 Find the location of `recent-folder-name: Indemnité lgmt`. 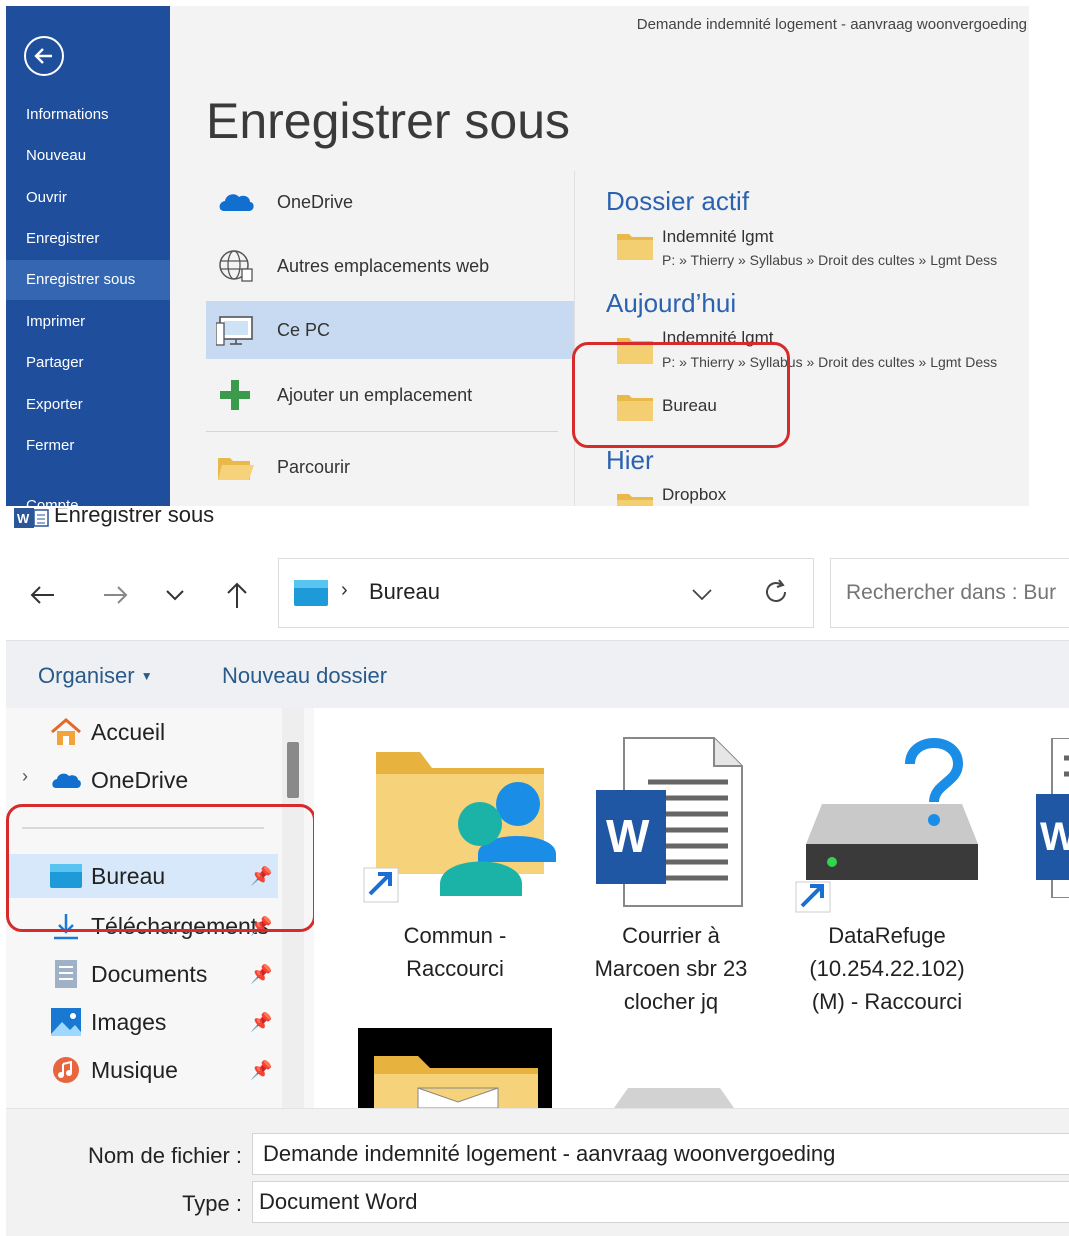

recent-folder-name: Indemnité lgmt is located at coordinates (718, 237).